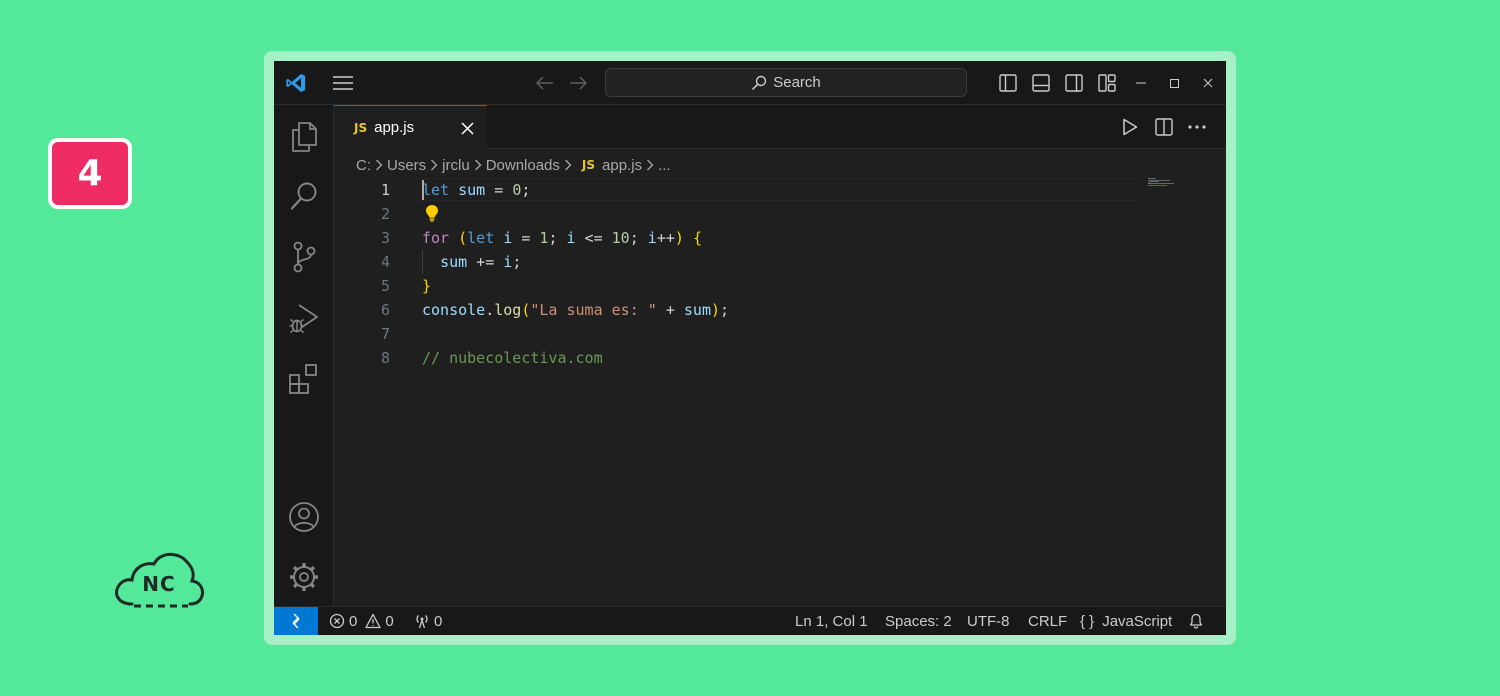 This screenshot has height=696, width=1500. Describe the element at coordinates (780, 358) in the screenshot. I see `code-line: 8 // nubecolectiva.com` at that location.